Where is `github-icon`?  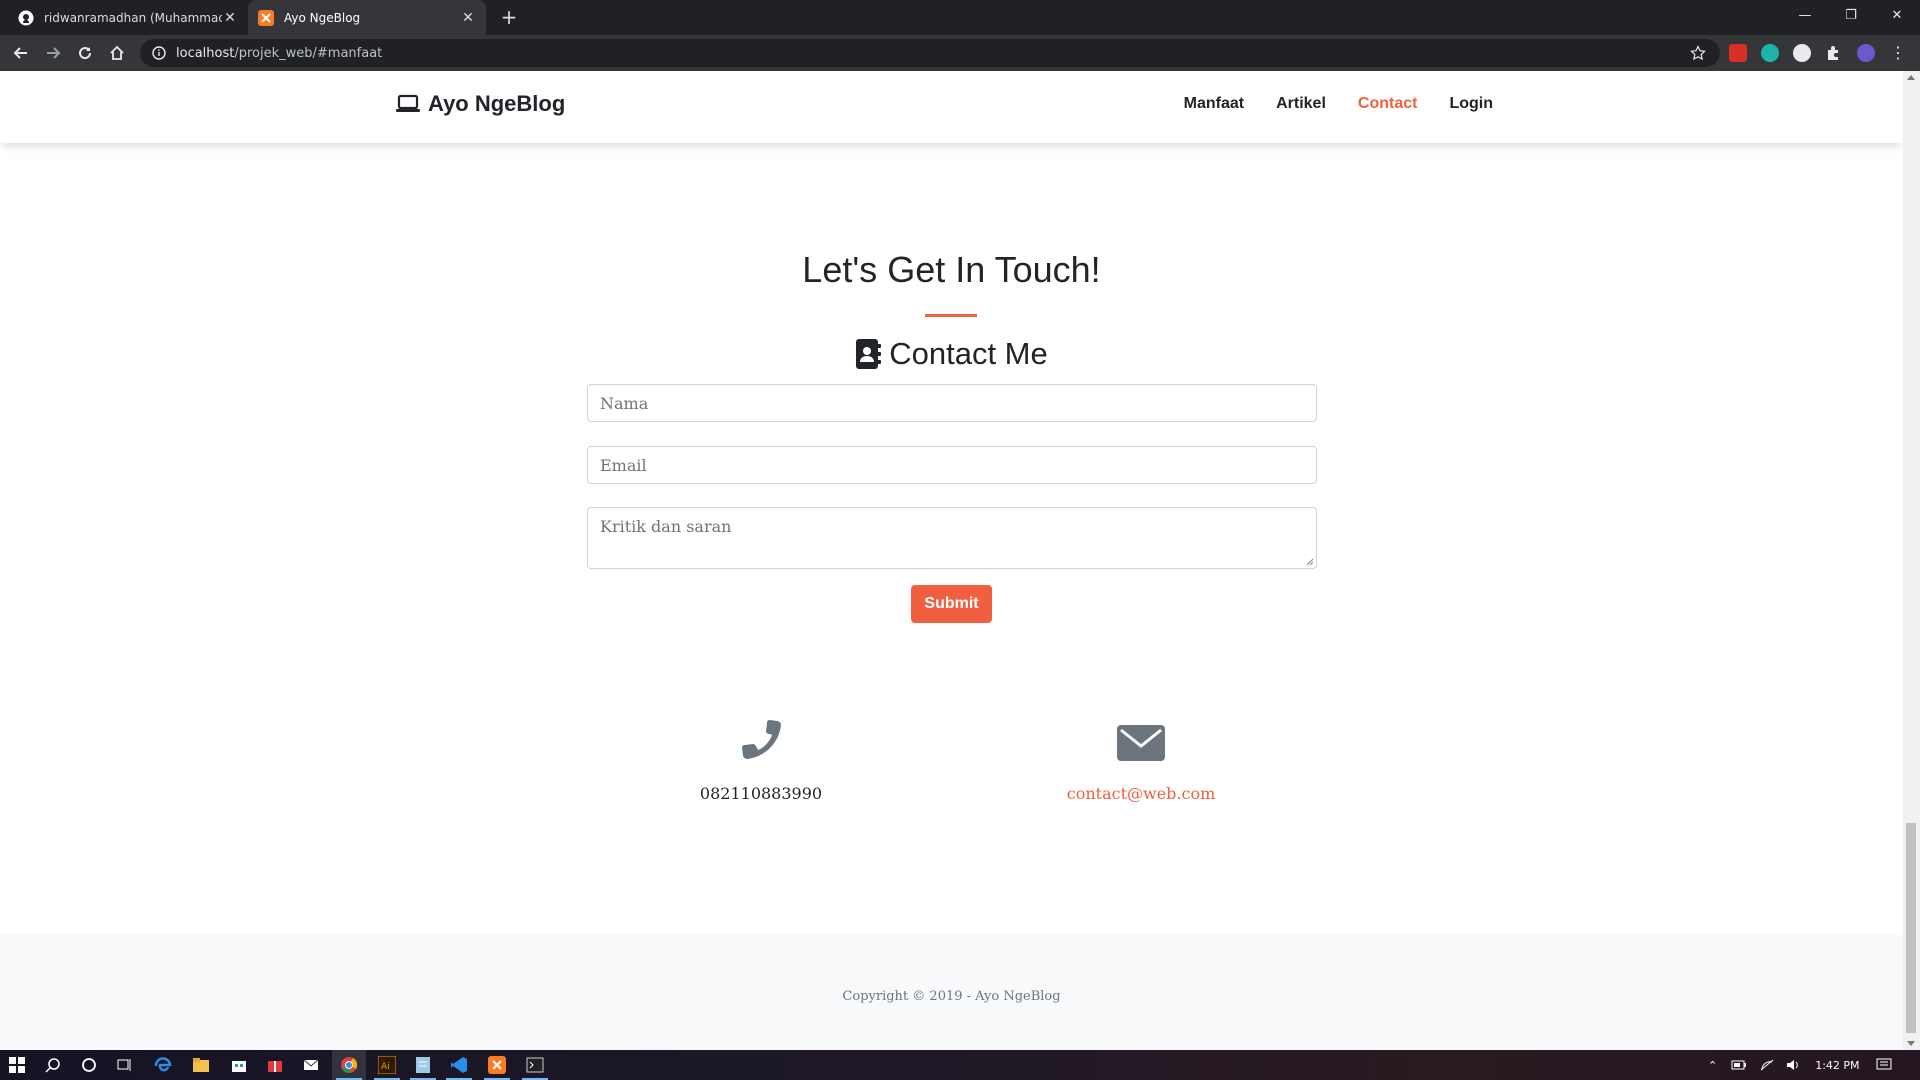
github-icon is located at coordinates (26, 18).